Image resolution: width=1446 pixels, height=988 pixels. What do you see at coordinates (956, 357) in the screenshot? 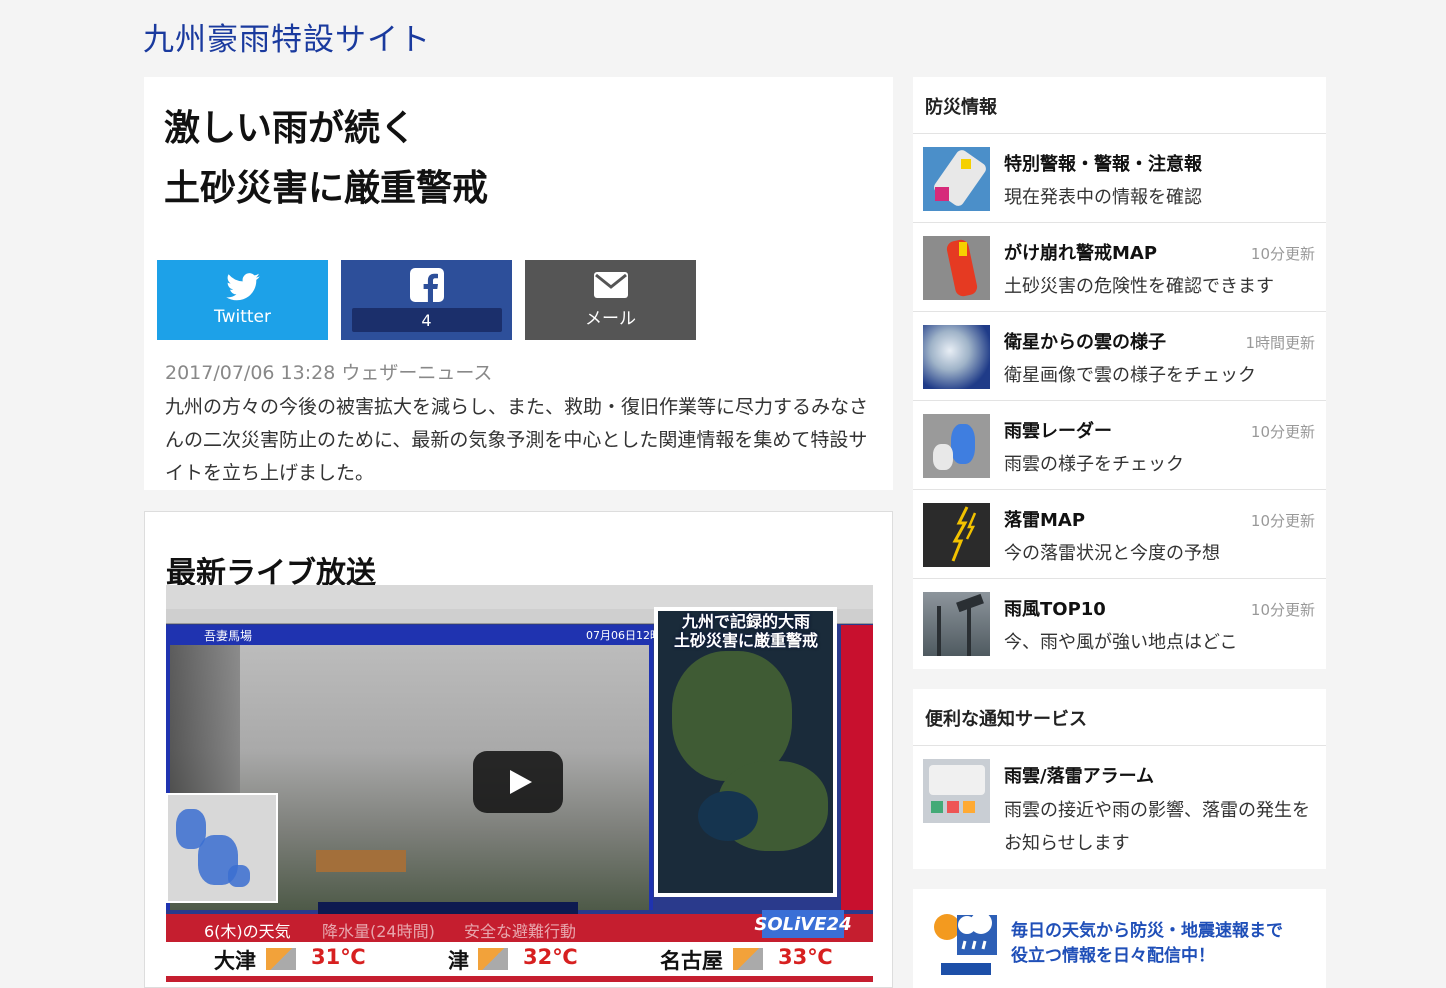
I see `satellite-thumbnail` at bounding box center [956, 357].